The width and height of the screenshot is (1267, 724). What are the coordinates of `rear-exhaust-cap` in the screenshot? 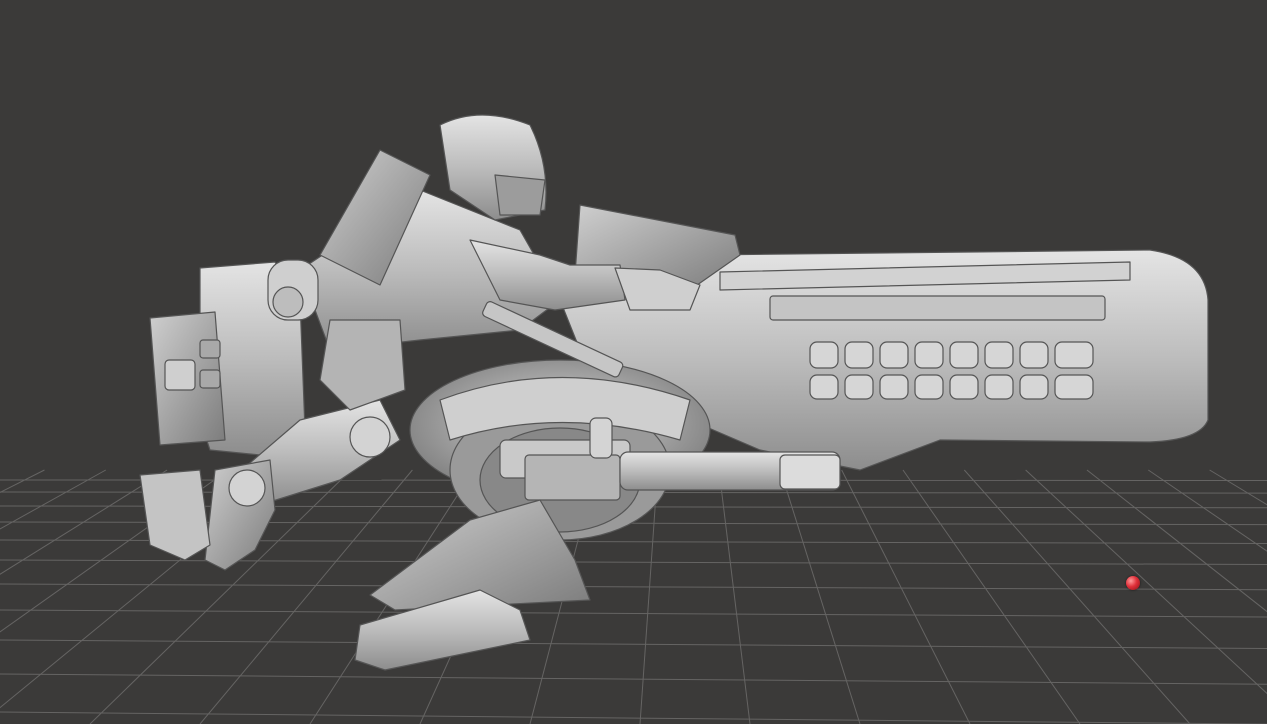 It's located at (180, 375).